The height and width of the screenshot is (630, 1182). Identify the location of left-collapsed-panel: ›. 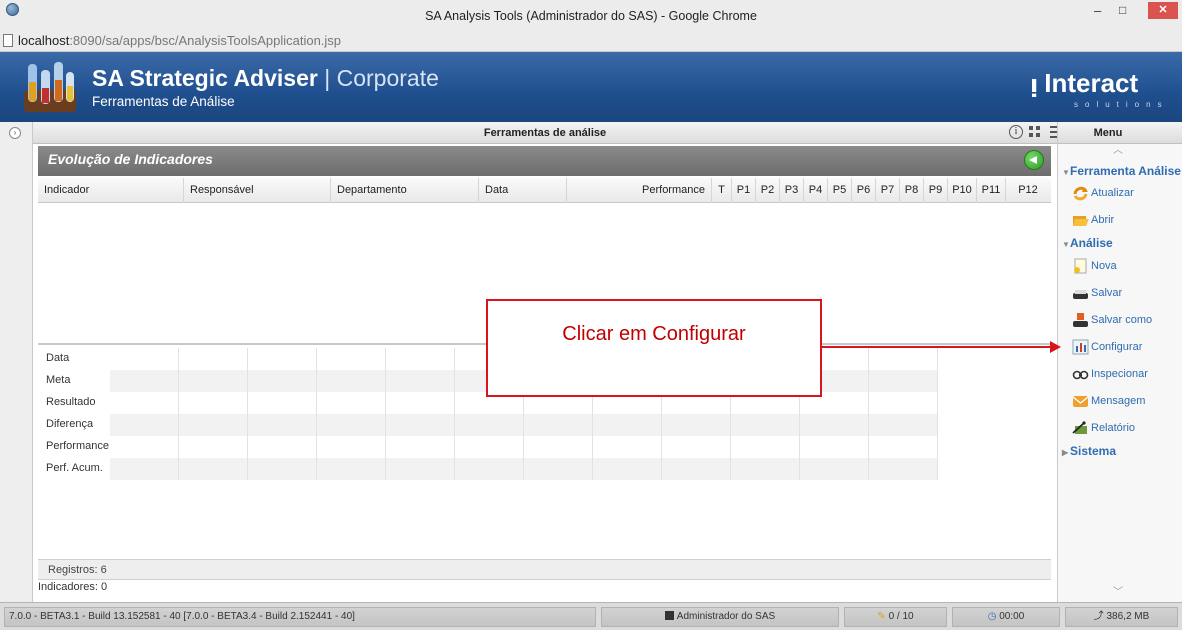
(16, 362).